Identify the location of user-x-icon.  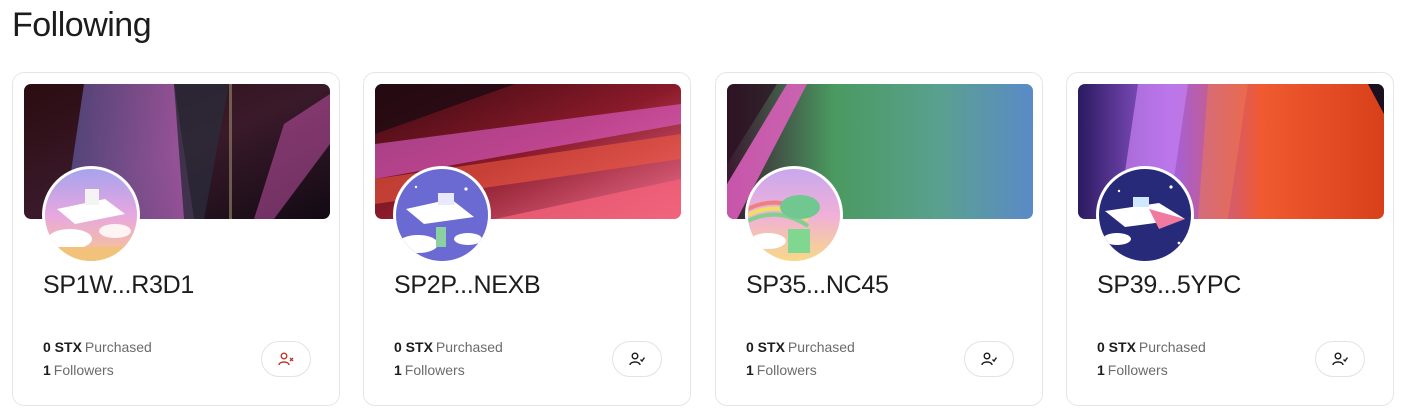
(286, 359).